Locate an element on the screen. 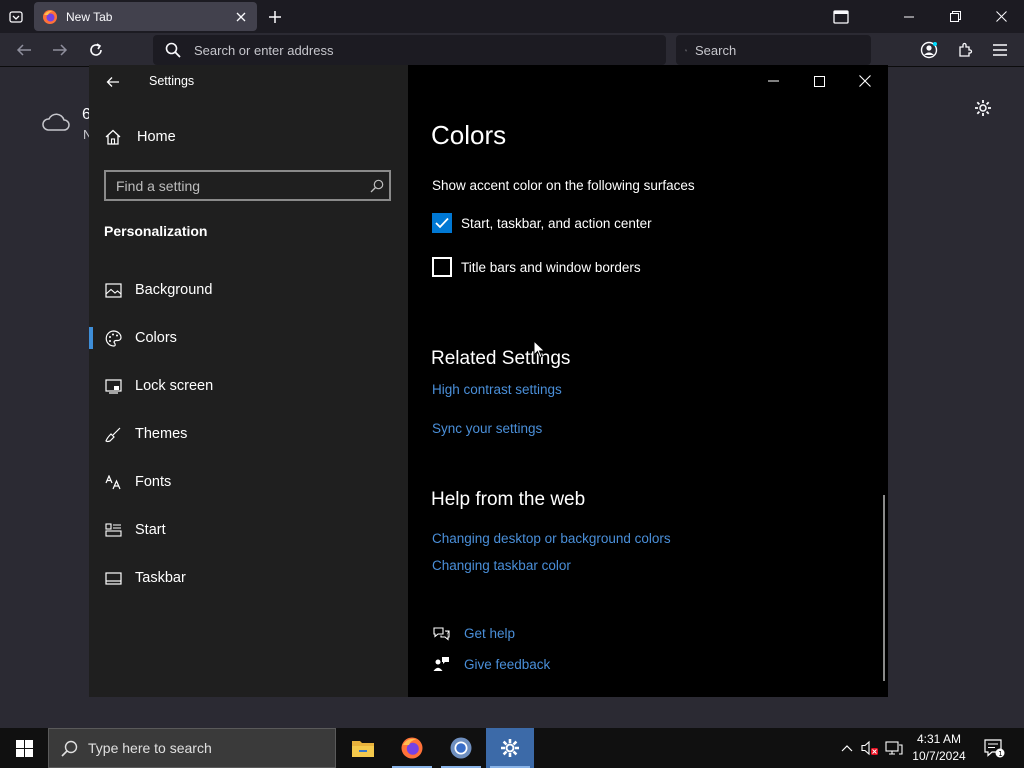  sidebar-item-label: Lock screen is located at coordinates (174, 386).